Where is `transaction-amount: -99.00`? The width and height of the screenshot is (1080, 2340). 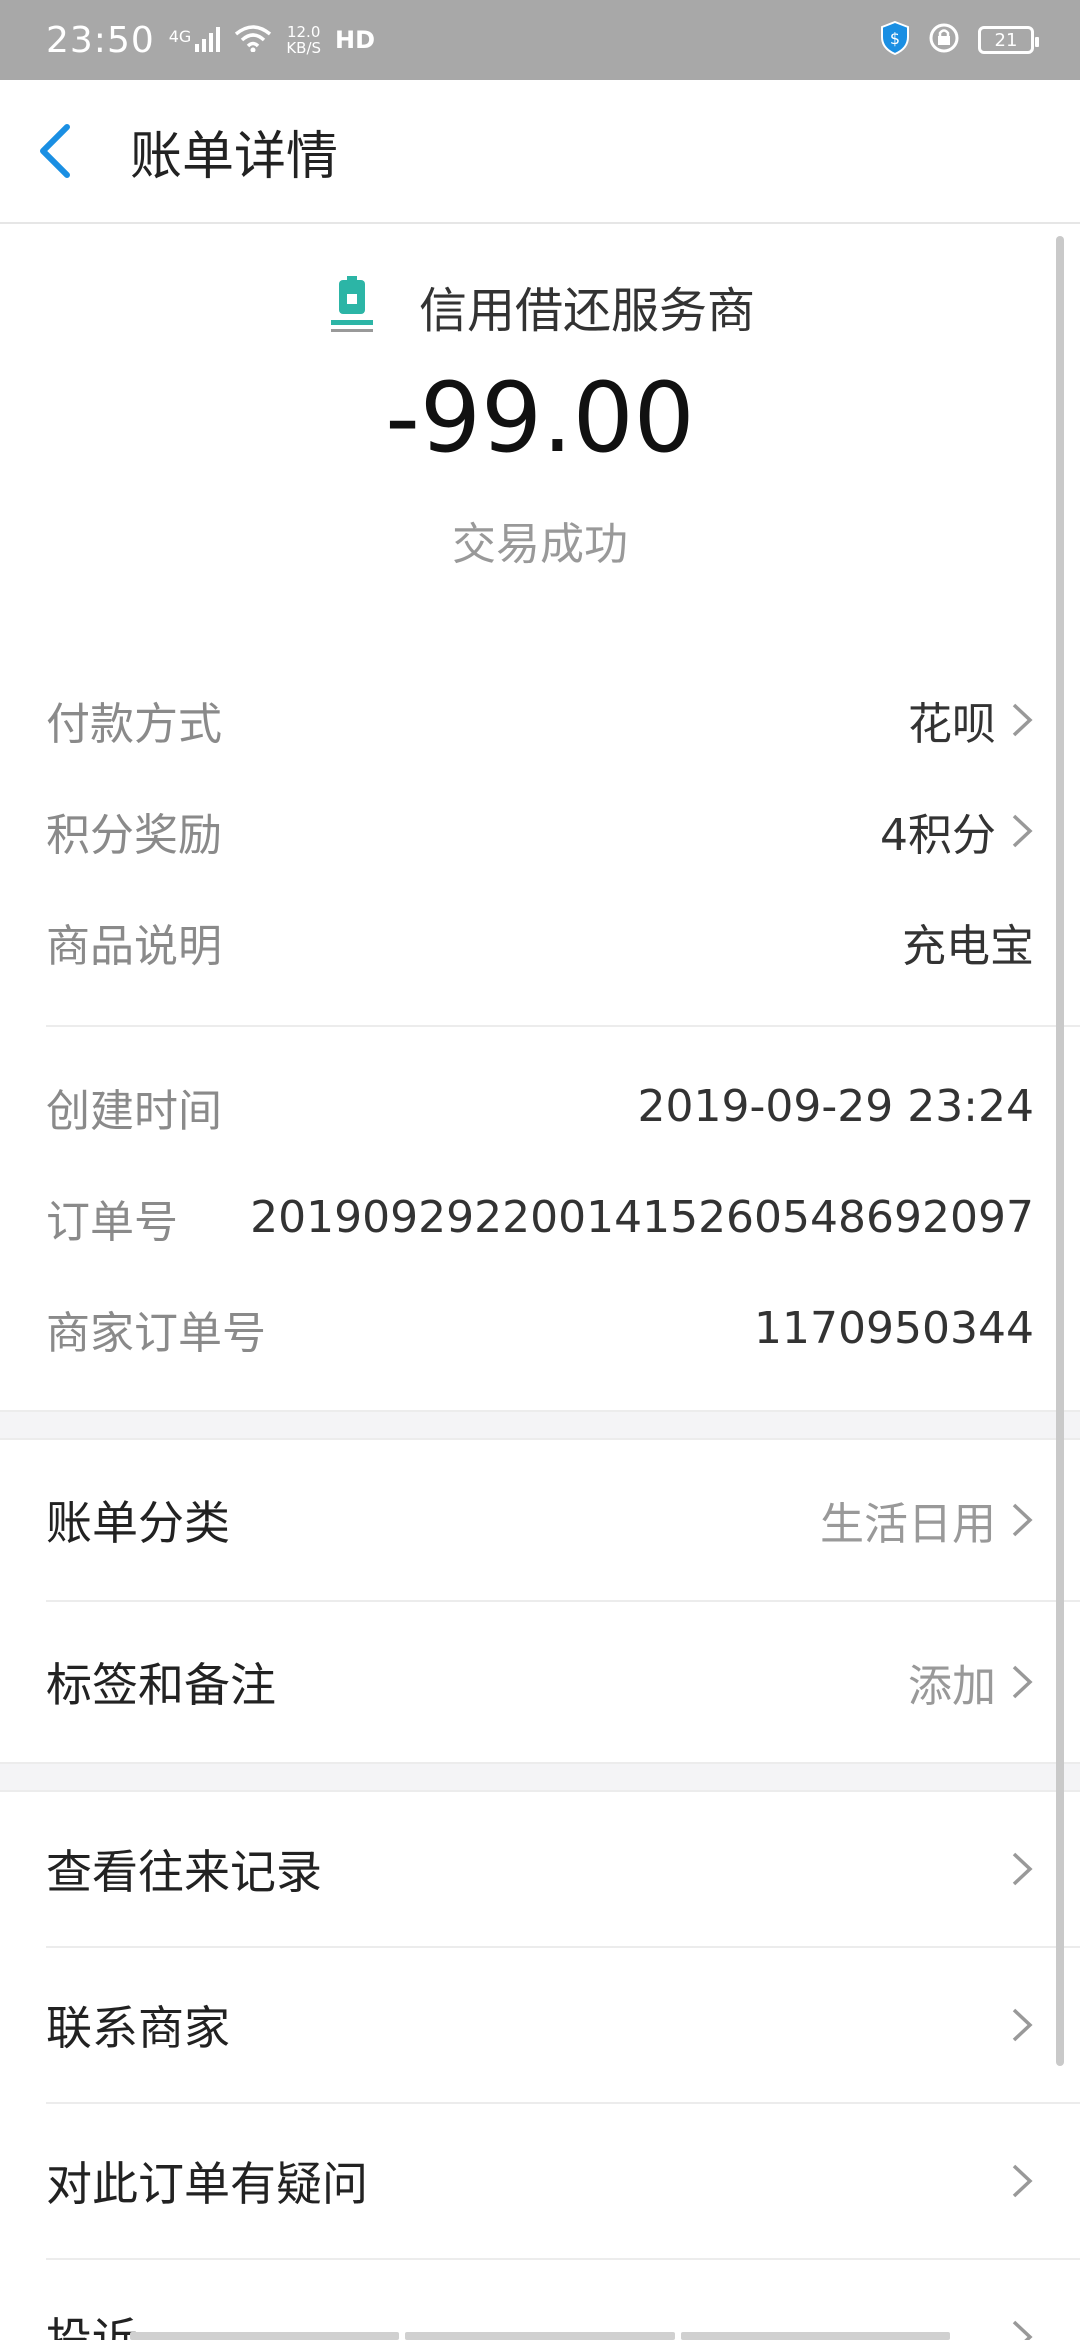
transaction-amount: -99.00 is located at coordinates (540, 418).